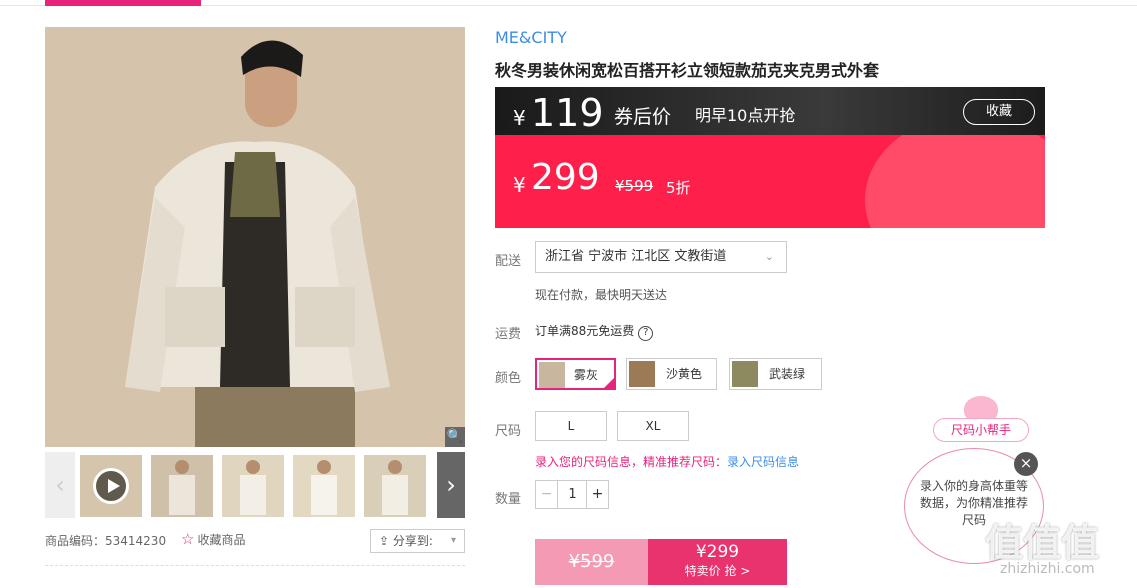 The width and height of the screenshot is (1137, 588). Describe the element at coordinates (1047, 569) in the screenshot. I see `watermark-domain: zhizhizhi.com` at that location.